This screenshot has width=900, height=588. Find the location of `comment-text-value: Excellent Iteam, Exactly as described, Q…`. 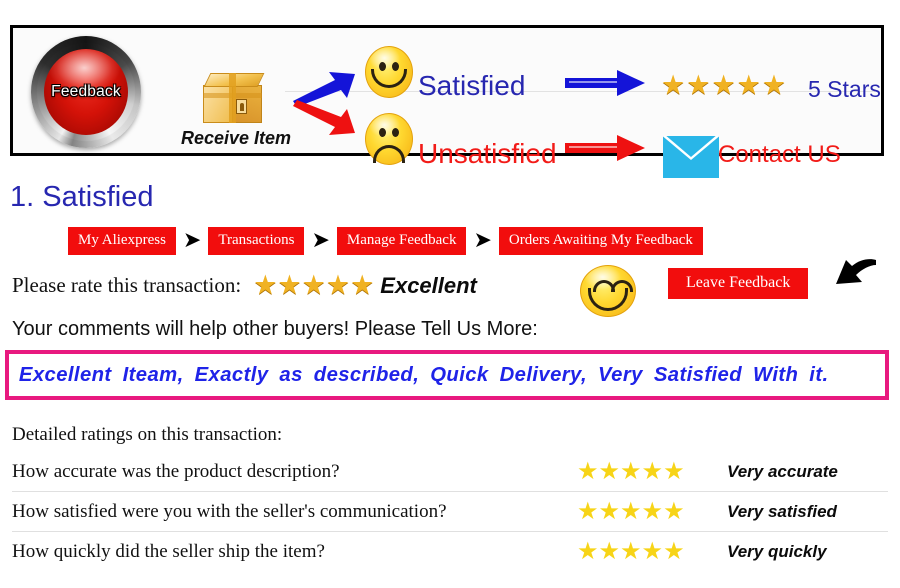

comment-text-value: Excellent Iteam, Exactly as described, Q… is located at coordinates (423, 374).